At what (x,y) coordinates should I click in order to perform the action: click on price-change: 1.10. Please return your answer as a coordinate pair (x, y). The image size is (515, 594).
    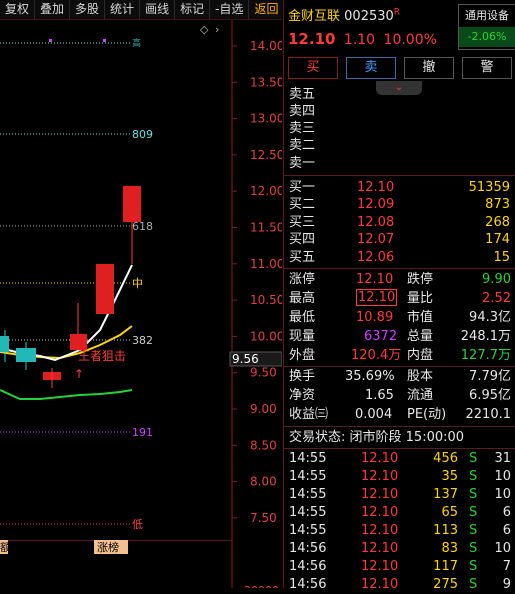
    Looking at the image, I should click on (359, 40).